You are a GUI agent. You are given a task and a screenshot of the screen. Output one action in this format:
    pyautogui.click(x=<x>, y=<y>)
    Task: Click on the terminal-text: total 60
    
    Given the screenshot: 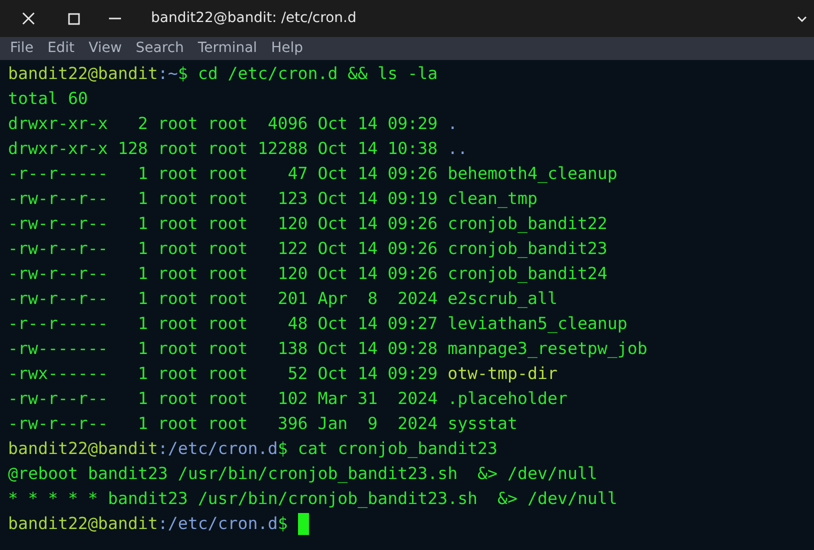 What is the action you would take?
    pyautogui.click(x=48, y=99)
    